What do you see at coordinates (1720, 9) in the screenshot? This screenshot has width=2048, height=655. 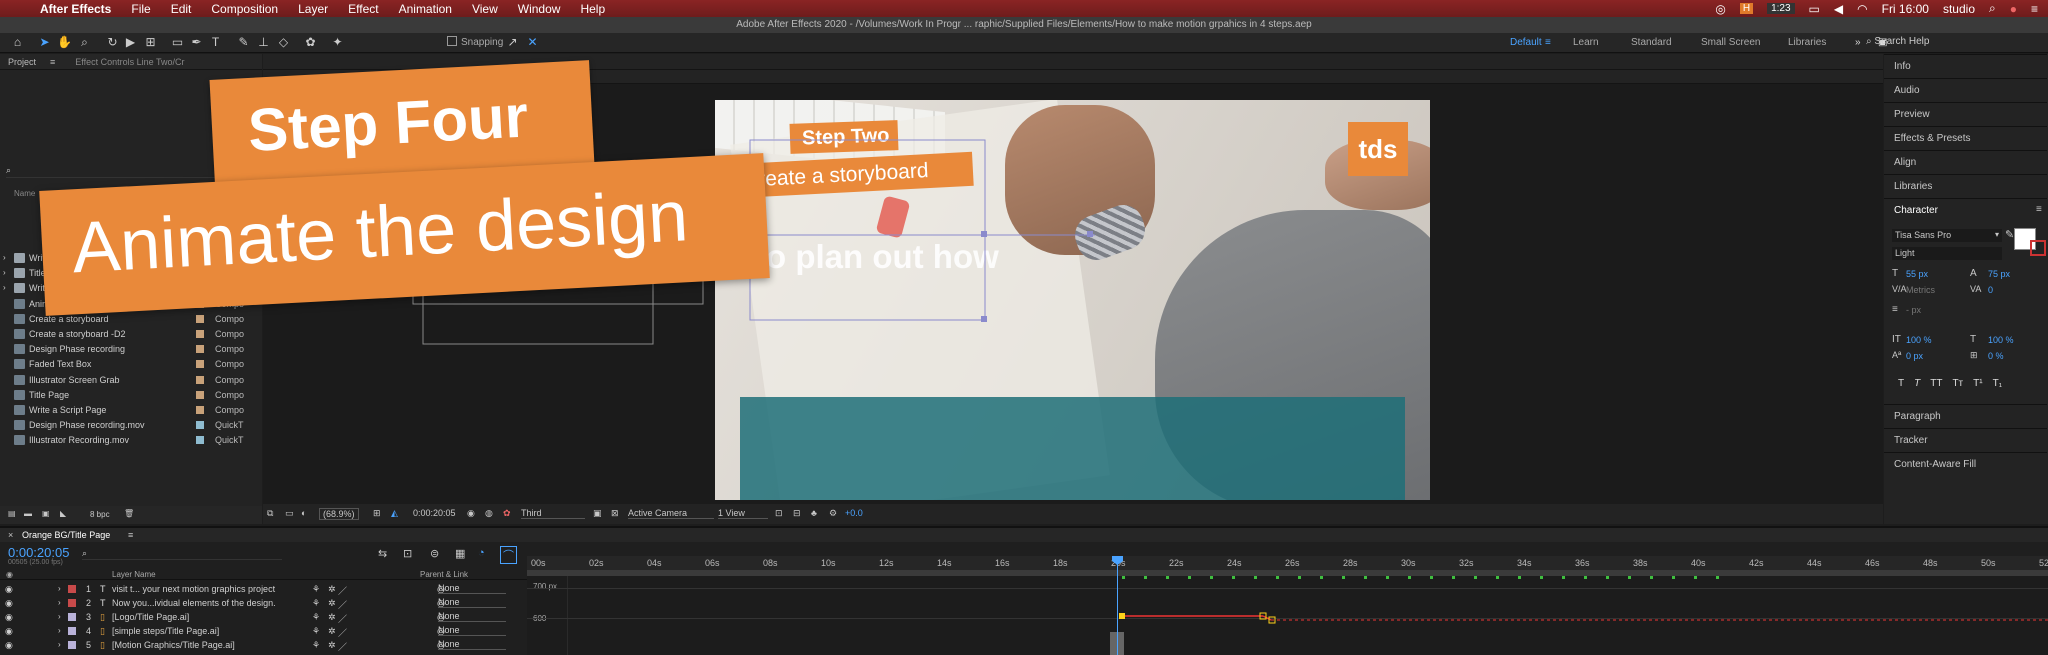 I see `creative-cloud-icon: ◎` at bounding box center [1720, 9].